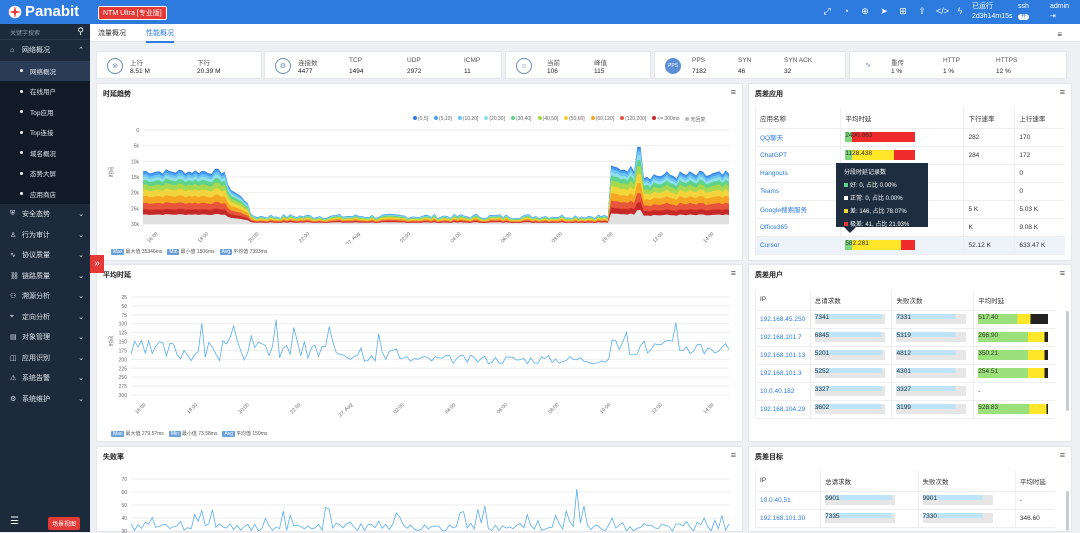 This screenshot has height=533, width=1080. What do you see at coordinates (45, 91) in the screenshot?
I see `sidebar-subitem: 在线用户` at bounding box center [45, 91].